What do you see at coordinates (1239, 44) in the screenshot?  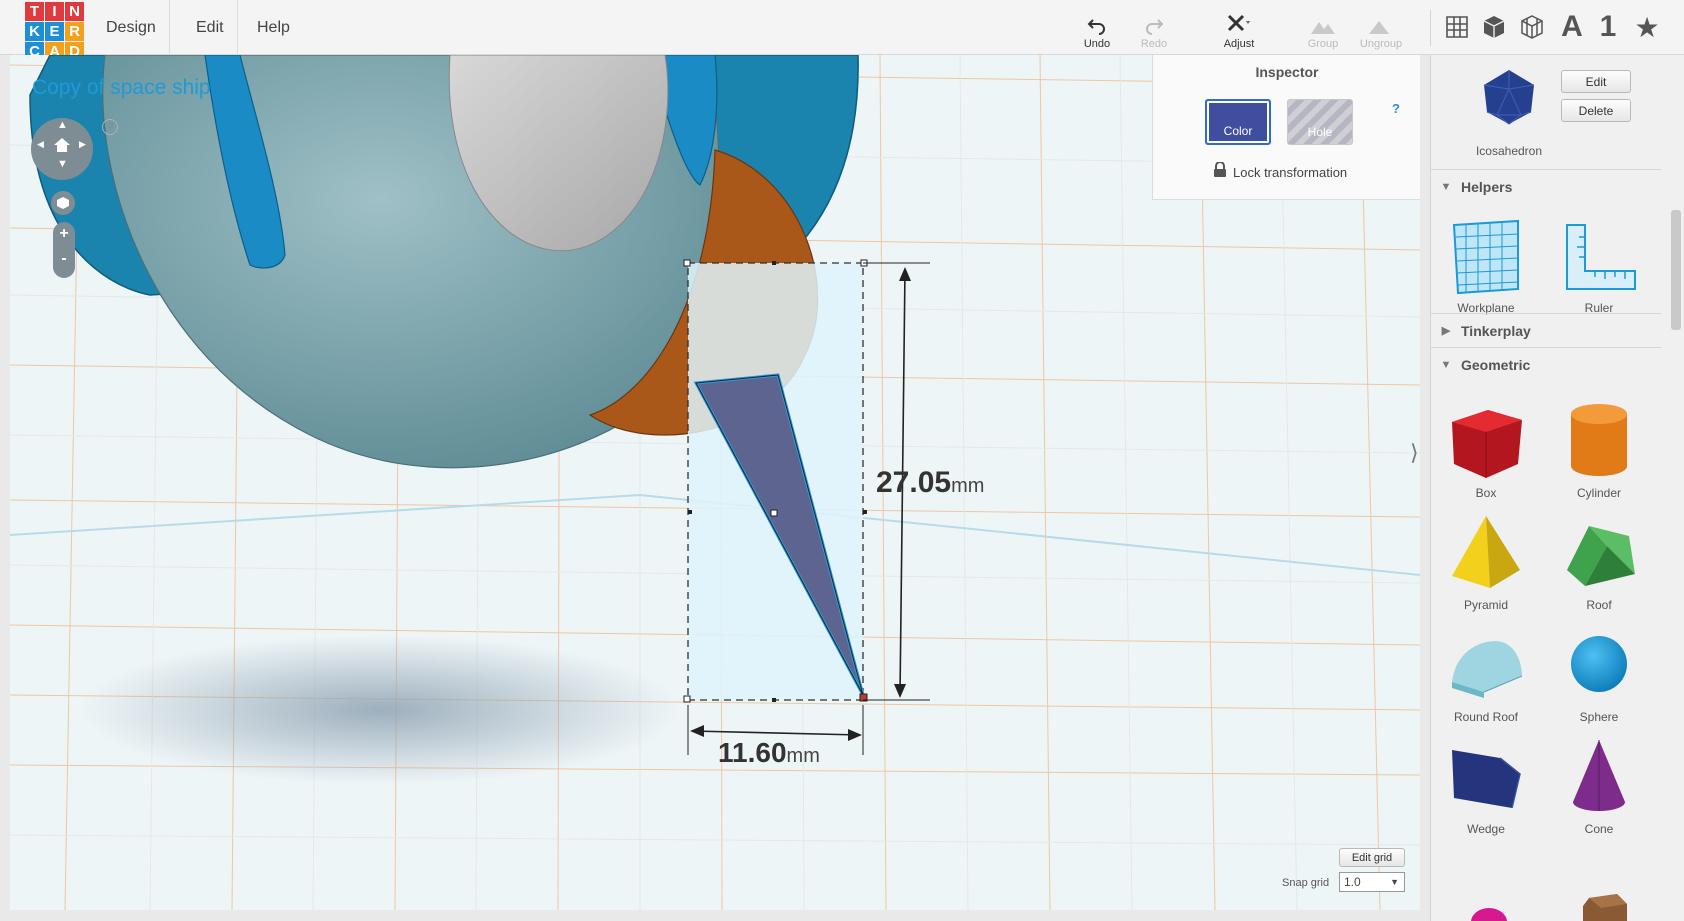 I see `adjust-label: Adjust` at bounding box center [1239, 44].